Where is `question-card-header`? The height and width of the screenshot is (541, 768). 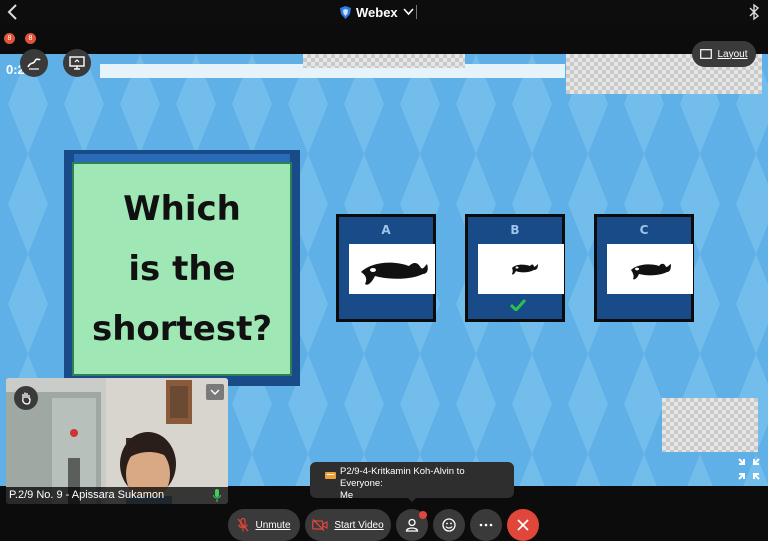 question-card-header is located at coordinates (182, 158).